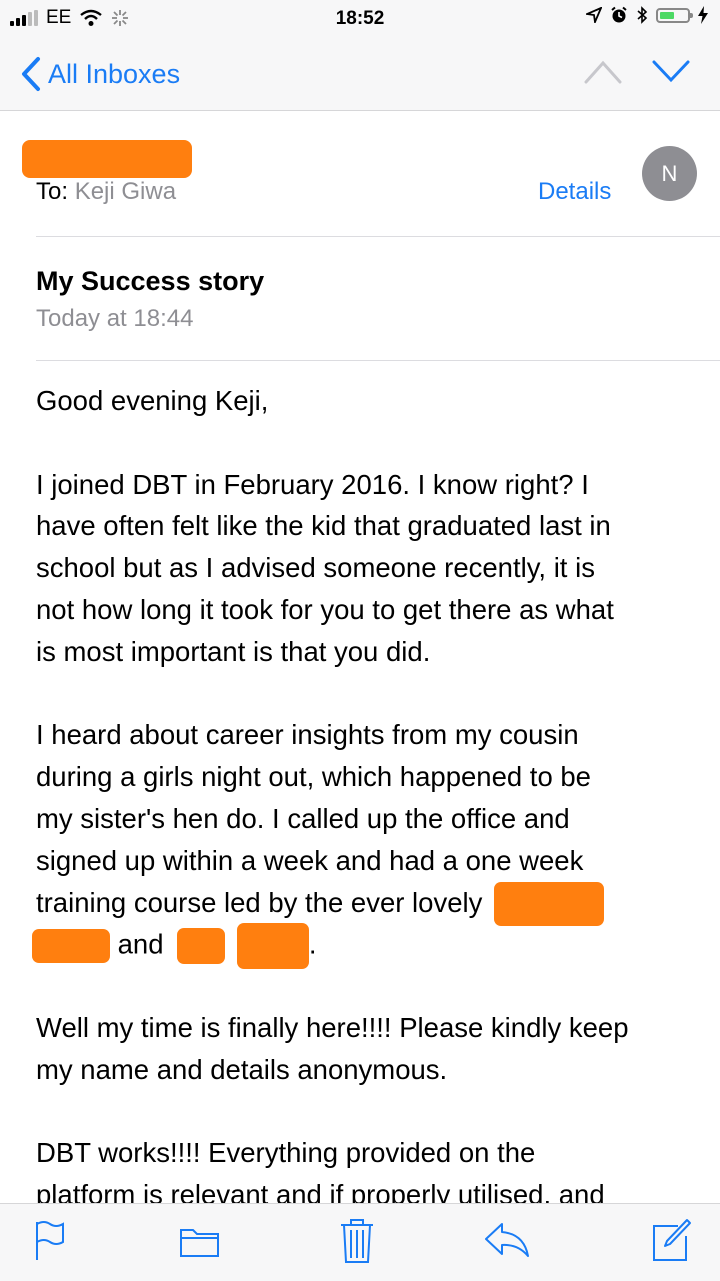 Image resolution: width=720 pixels, height=1281 pixels. Describe the element at coordinates (671, 71) in the screenshot. I see `next-message-button` at that location.